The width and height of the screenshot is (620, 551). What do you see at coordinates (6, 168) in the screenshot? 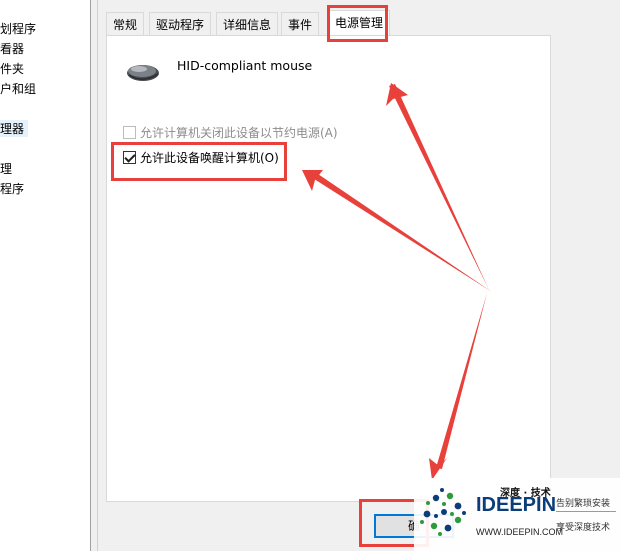
I see `tree-item-management: 理` at bounding box center [6, 168].